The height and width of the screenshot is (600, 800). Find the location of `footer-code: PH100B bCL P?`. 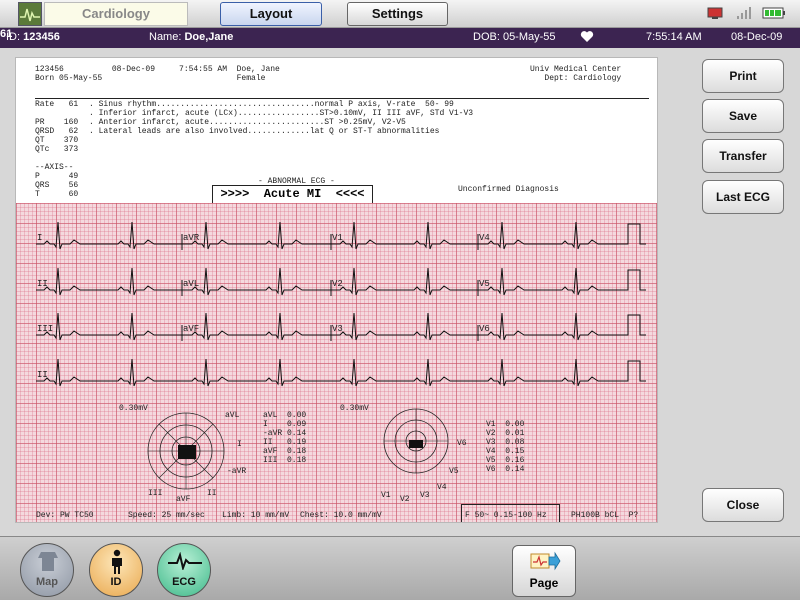

footer-code: PH100B bCL P? is located at coordinates (605, 515).